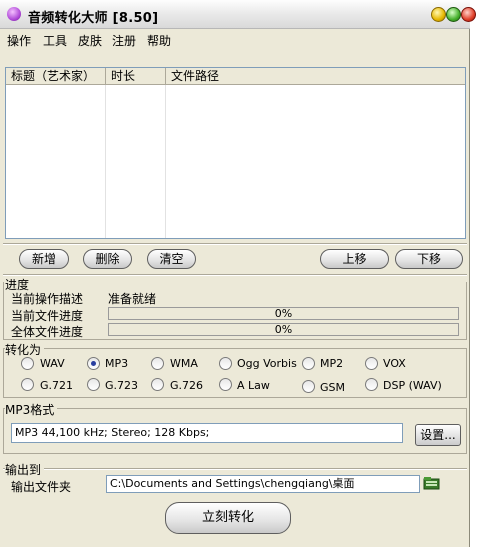 This screenshot has height=547, width=478. What do you see at coordinates (332, 387) in the screenshot?
I see `radio-gsm-label: GSM` at bounding box center [332, 387].